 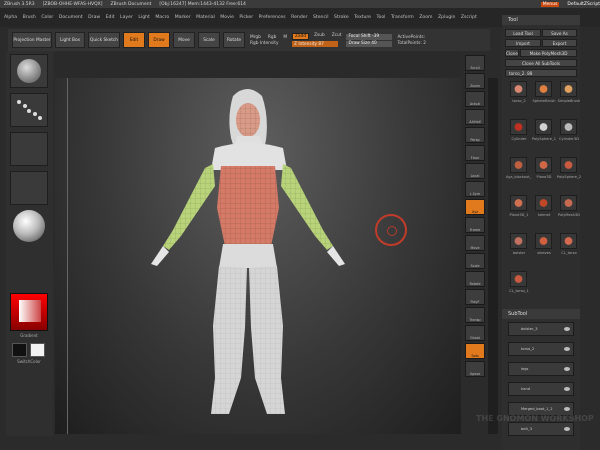 I want to click on menu-texture: Texture, so click(x=362, y=17).